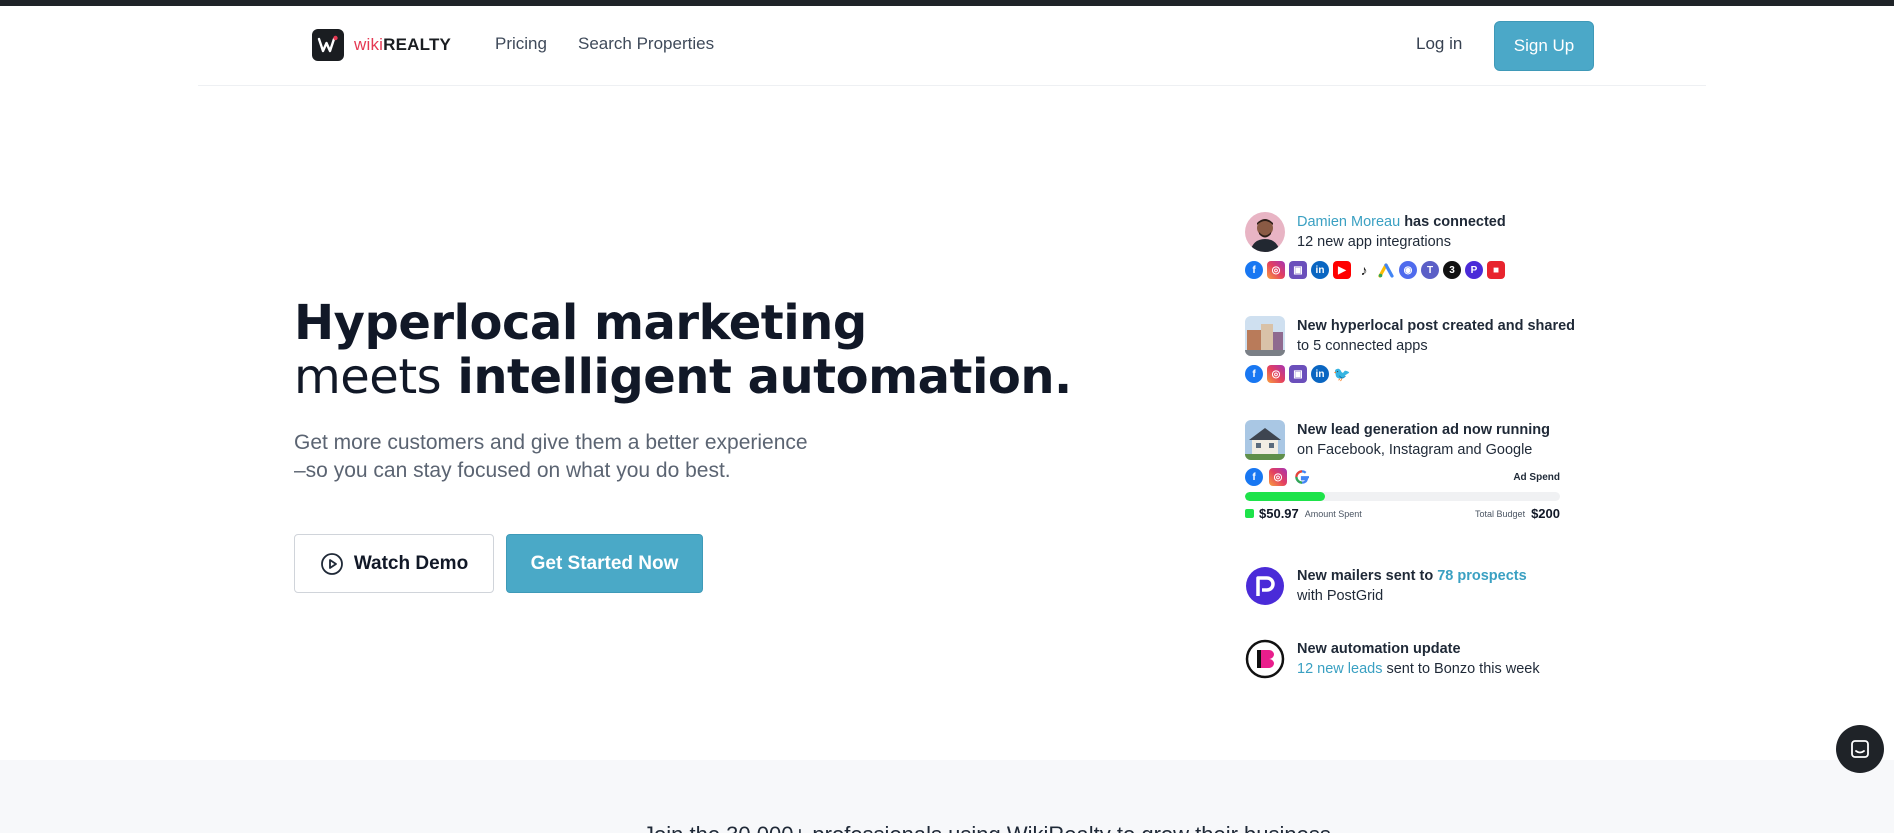  I want to click on get-started-button: Get Started Now, so click(604, 563).